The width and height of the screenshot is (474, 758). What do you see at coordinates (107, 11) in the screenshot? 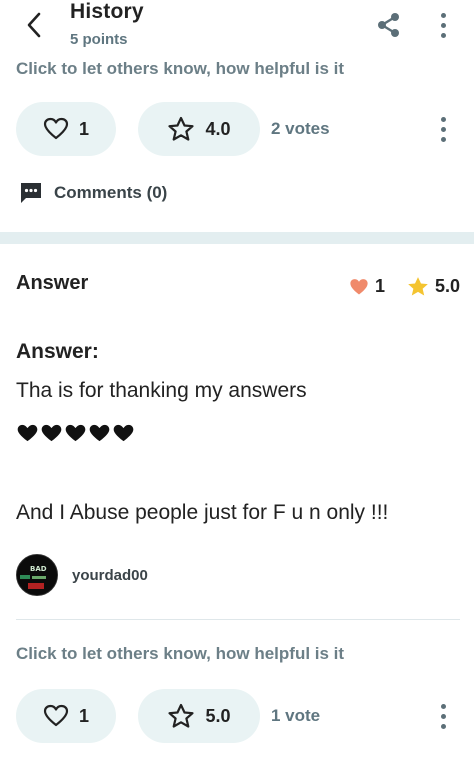
I see `page-title: History` at bounding box center [107, 11].